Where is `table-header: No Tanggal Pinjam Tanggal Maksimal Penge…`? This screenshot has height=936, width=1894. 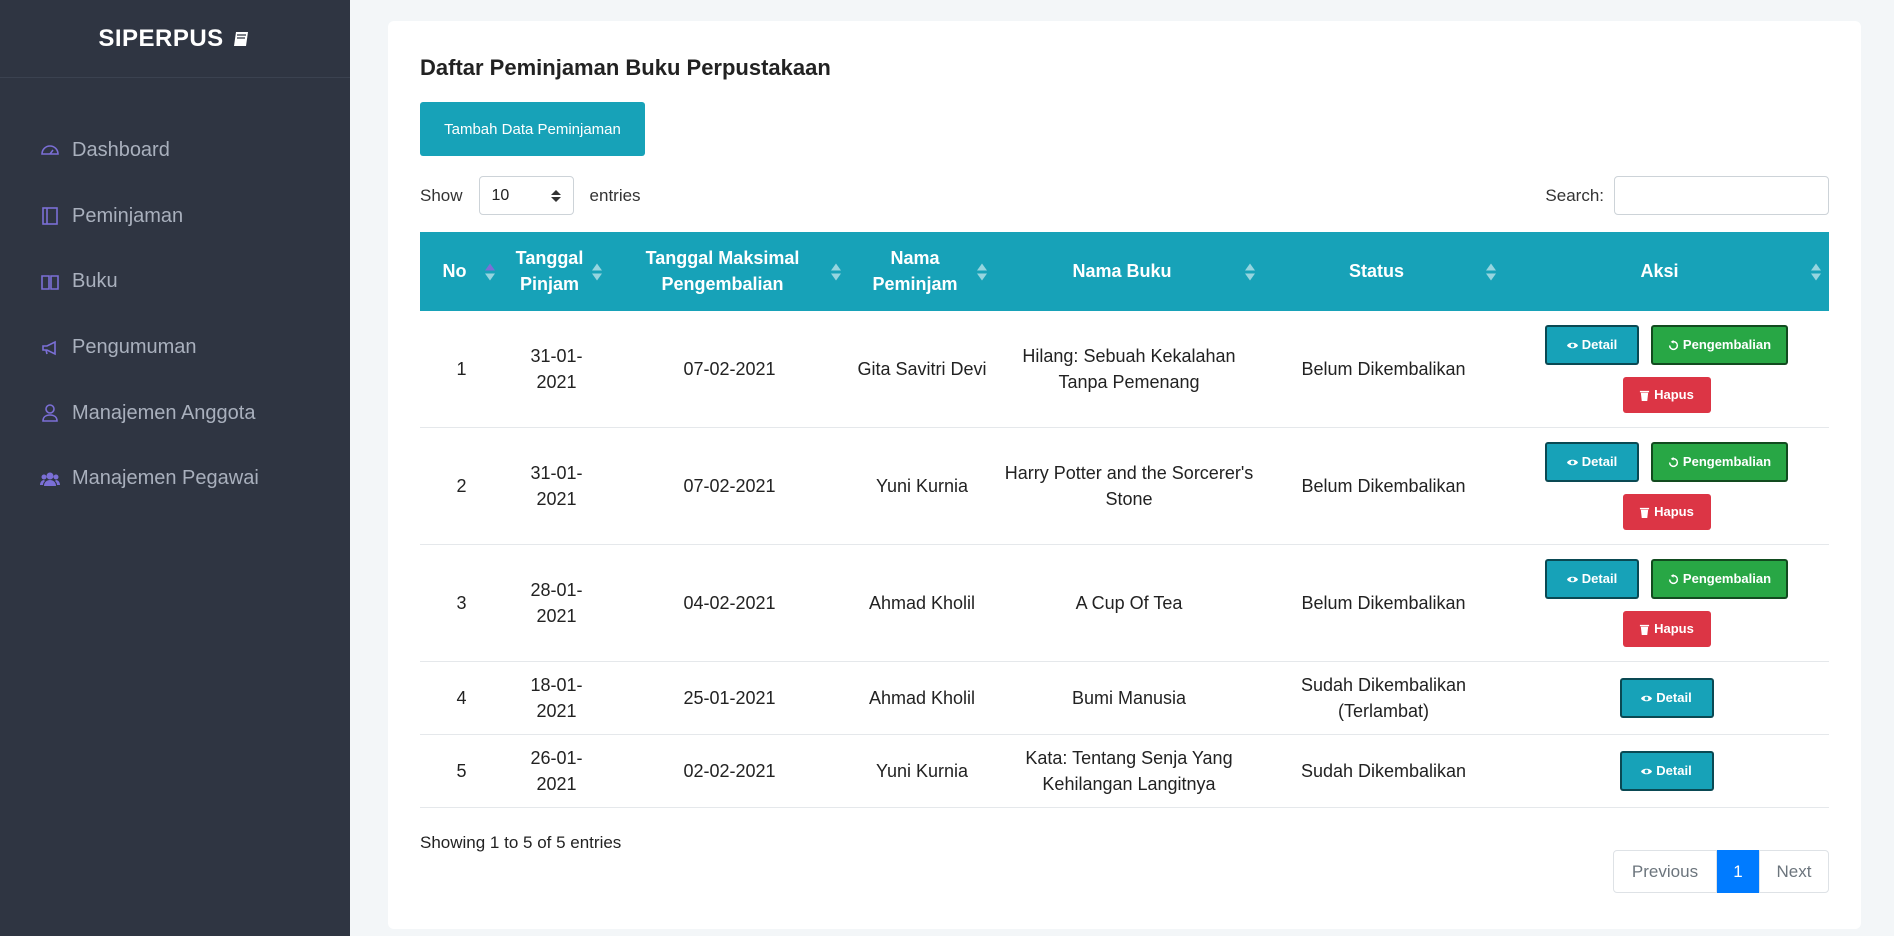
table-header: No Tanggal Pinjam Tanggal Maksimal Penge… is located at coordinates (1124, 271).